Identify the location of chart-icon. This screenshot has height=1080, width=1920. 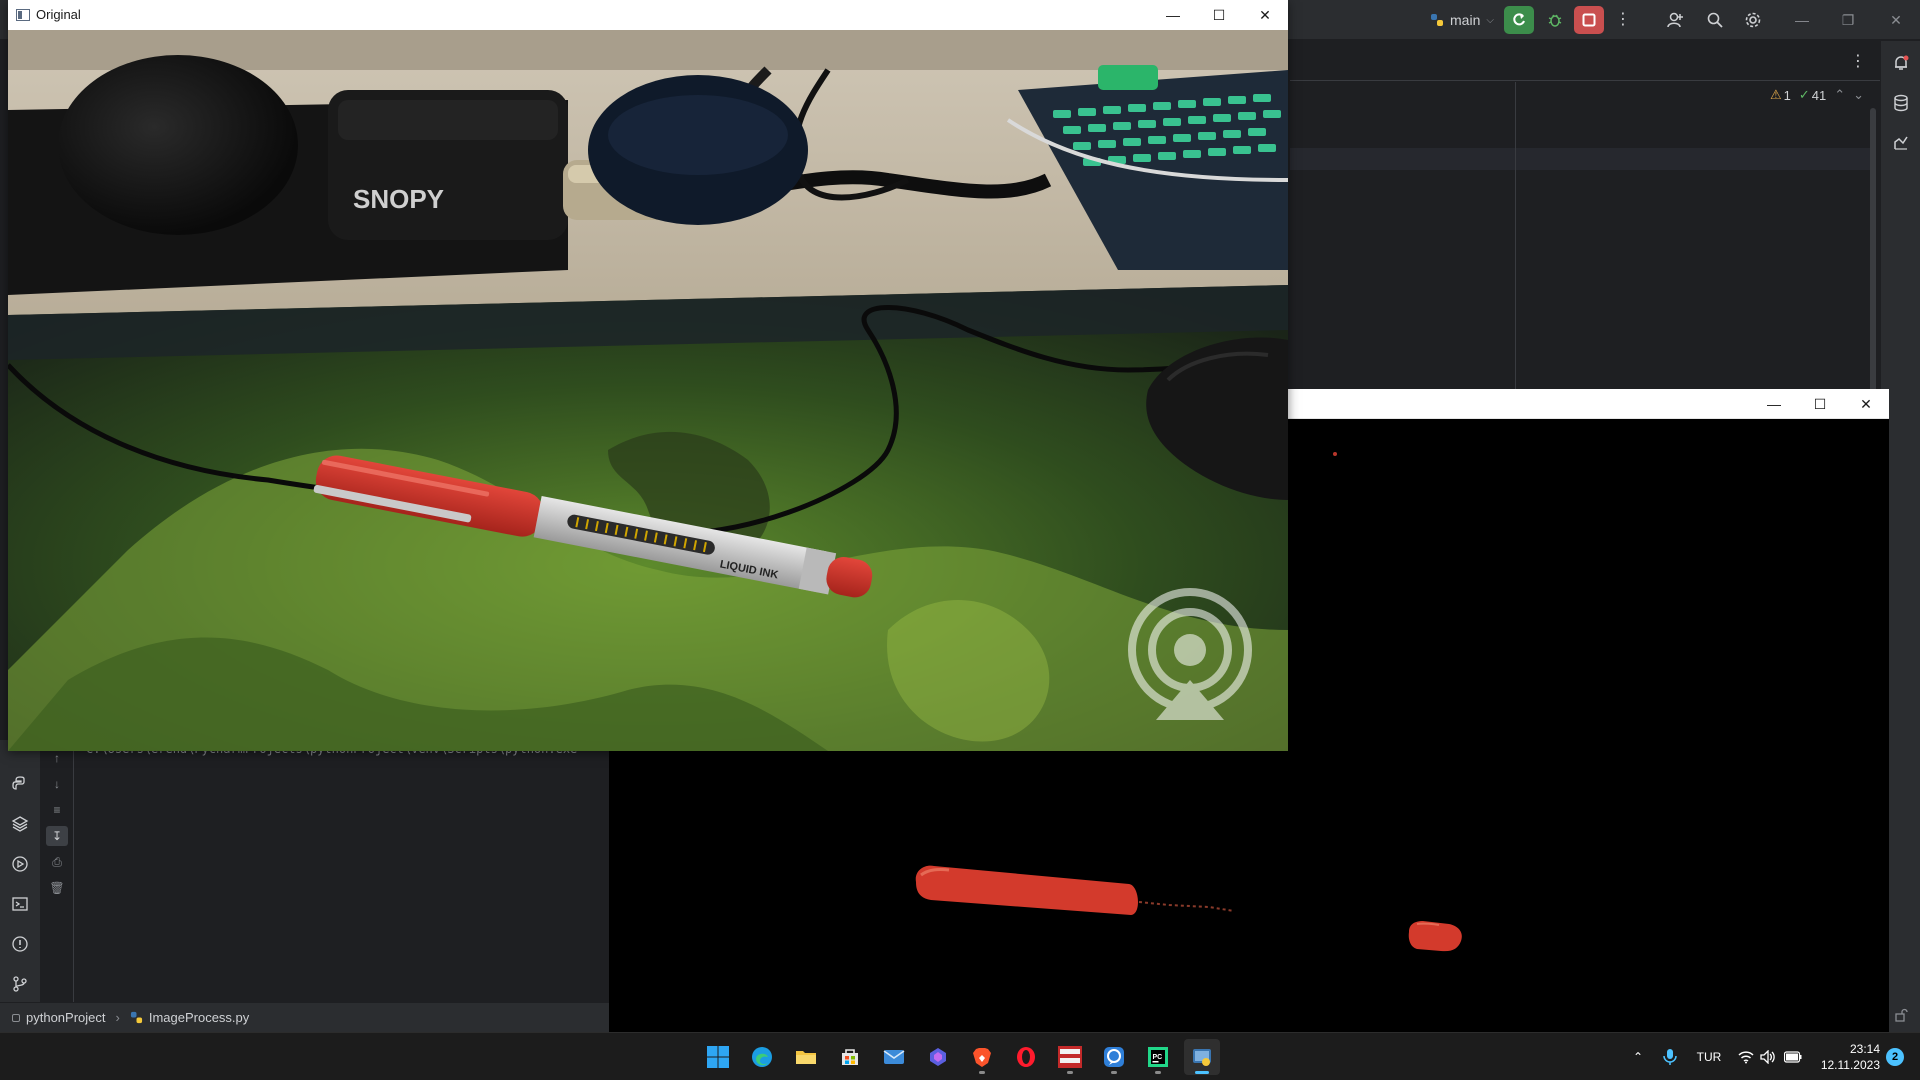
(1901, 143).